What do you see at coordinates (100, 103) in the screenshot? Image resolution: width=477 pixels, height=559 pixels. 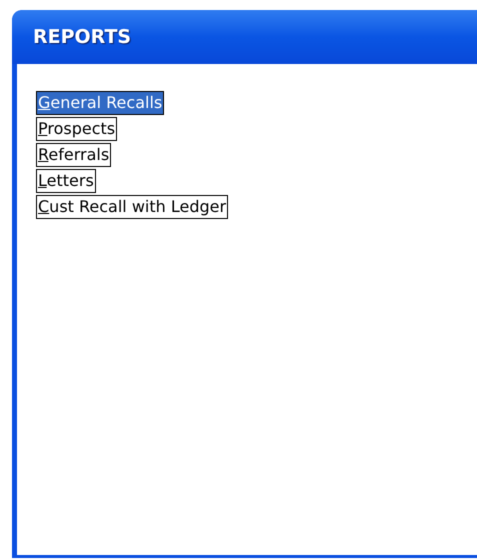 I see `report-item: General Recalls` at bounding box center [100, 103].